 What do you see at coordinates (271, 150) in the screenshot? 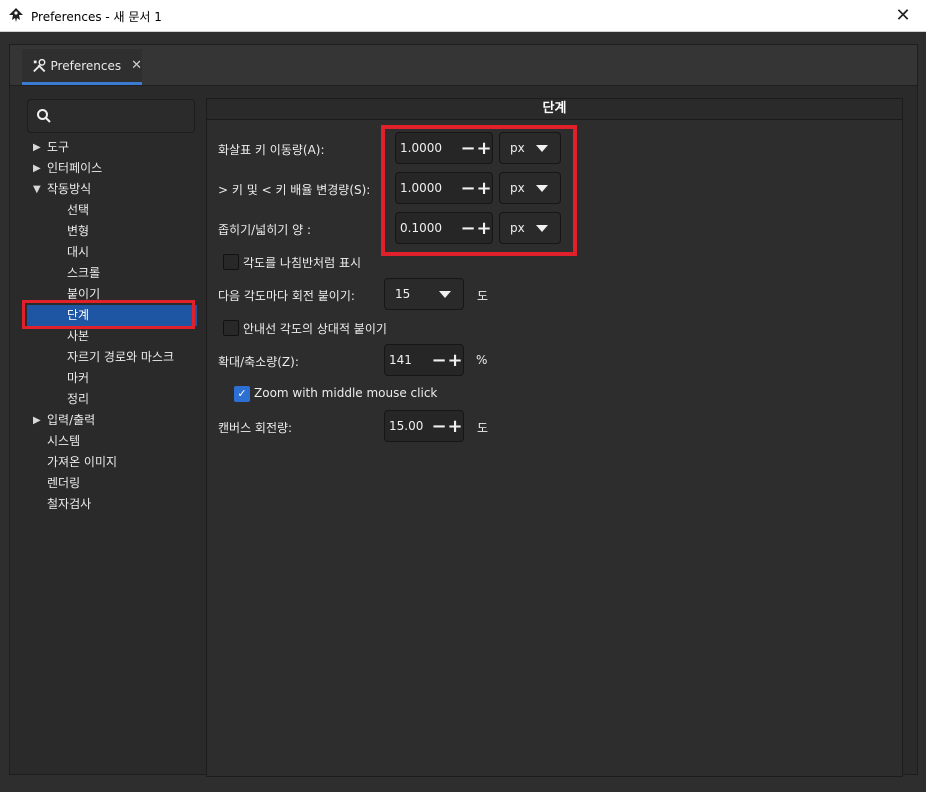
I see `arrow-keys-label: 화살표 키 이동량(A):` at bounding box center [271, 150].